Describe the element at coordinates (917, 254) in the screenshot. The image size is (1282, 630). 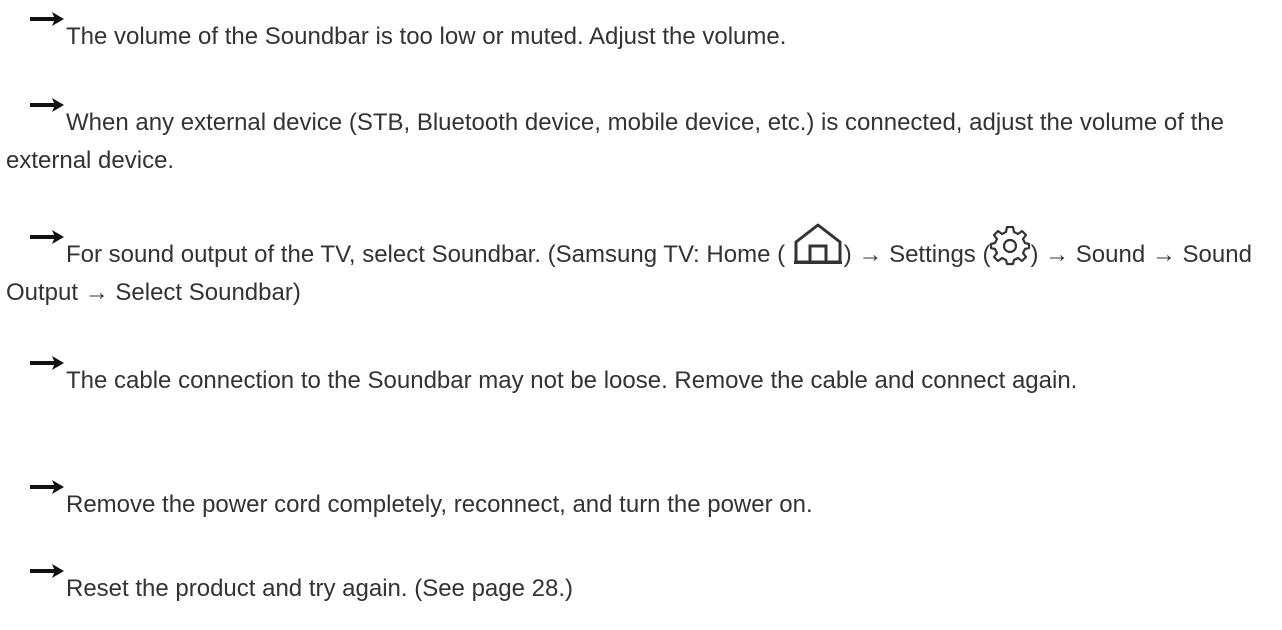
I see `item-text-part-b: ) → Settings (` at that location.